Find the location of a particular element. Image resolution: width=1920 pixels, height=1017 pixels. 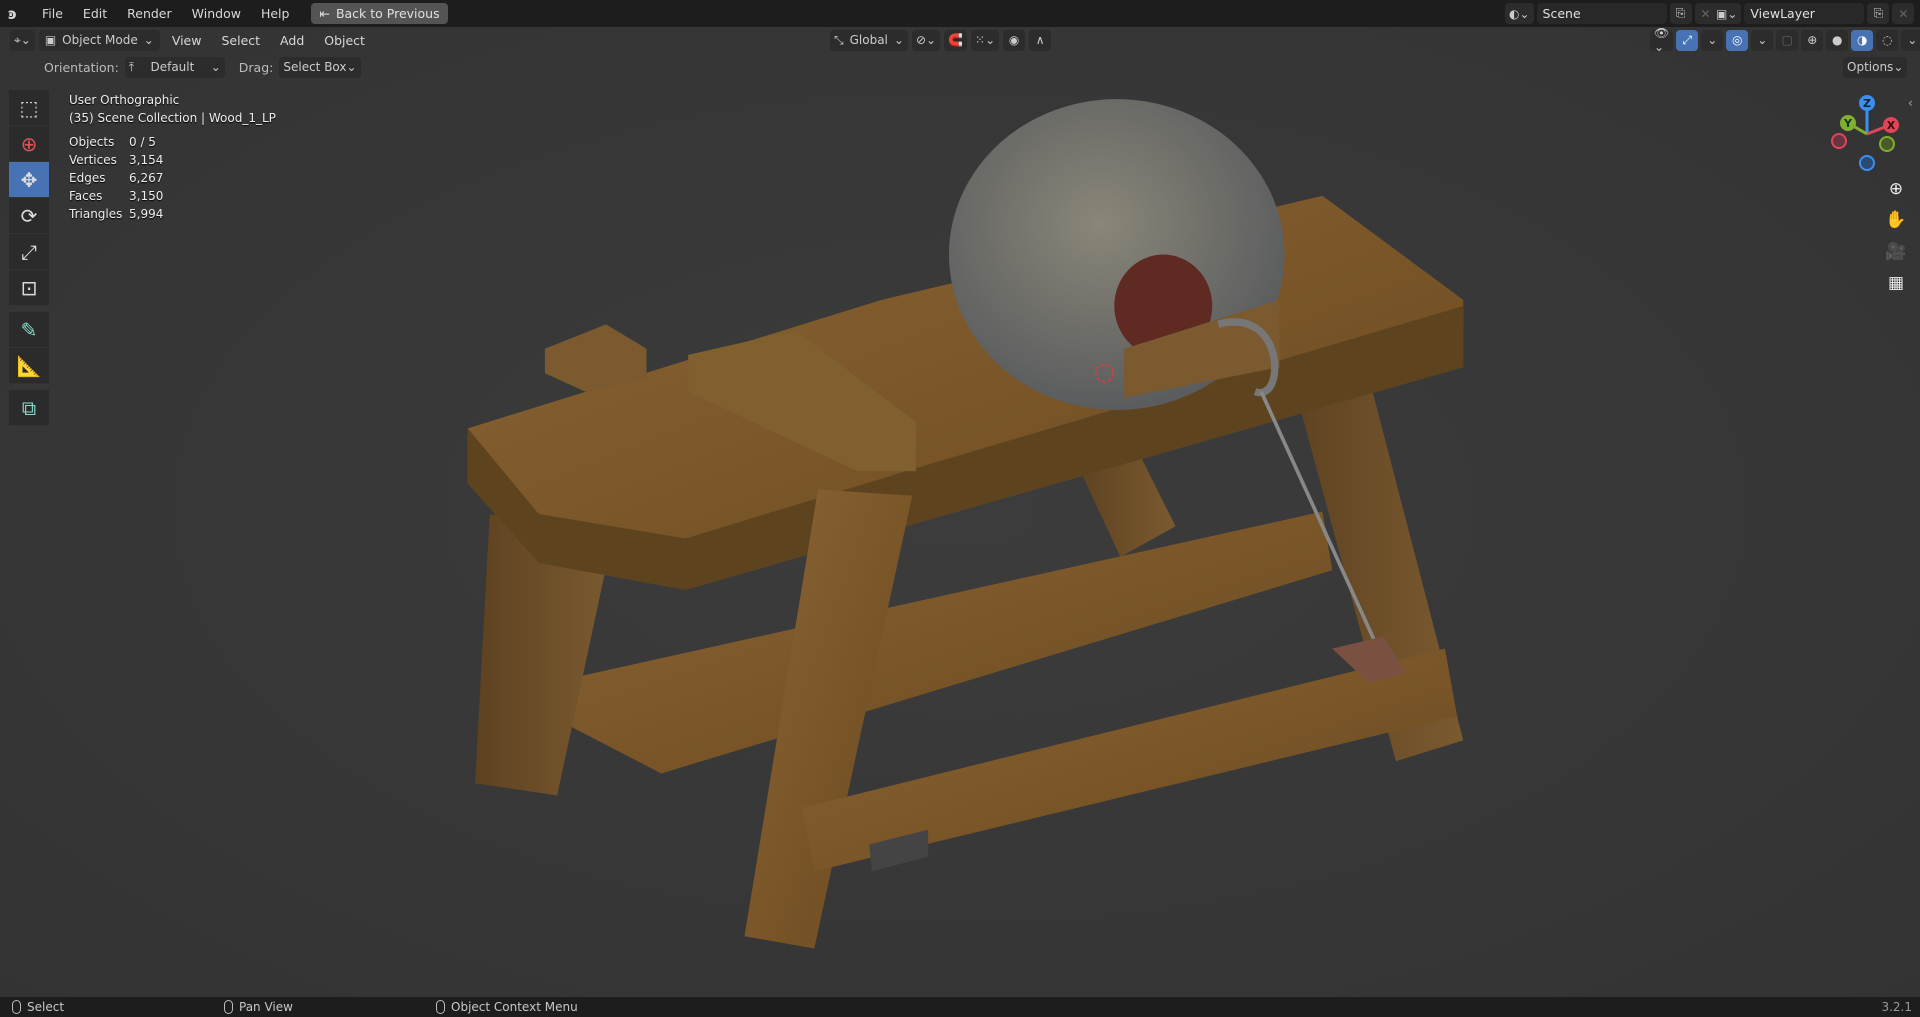

move-tool-icon: ✥ is located at coordinates (29, 180).